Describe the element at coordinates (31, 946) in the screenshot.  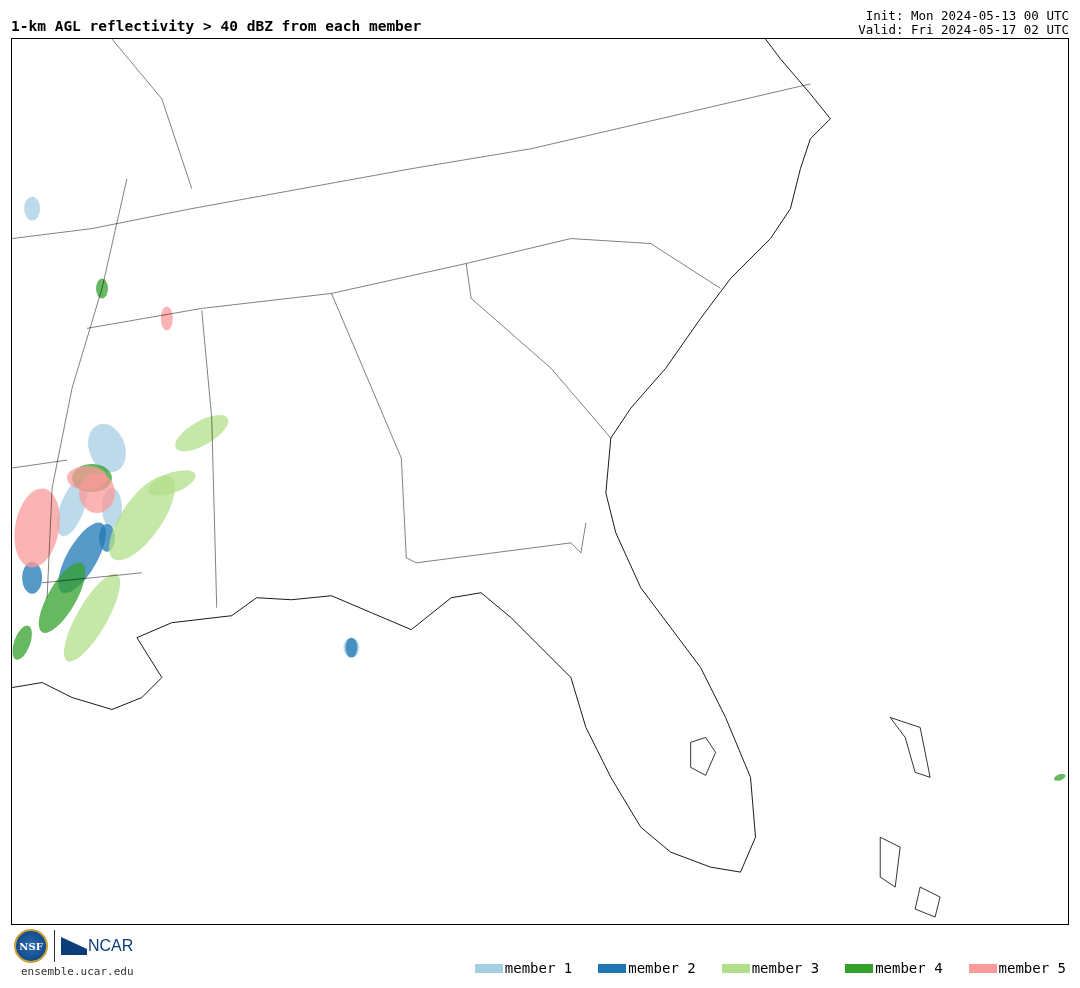
I see `nsf-logo: NSF` at that location.